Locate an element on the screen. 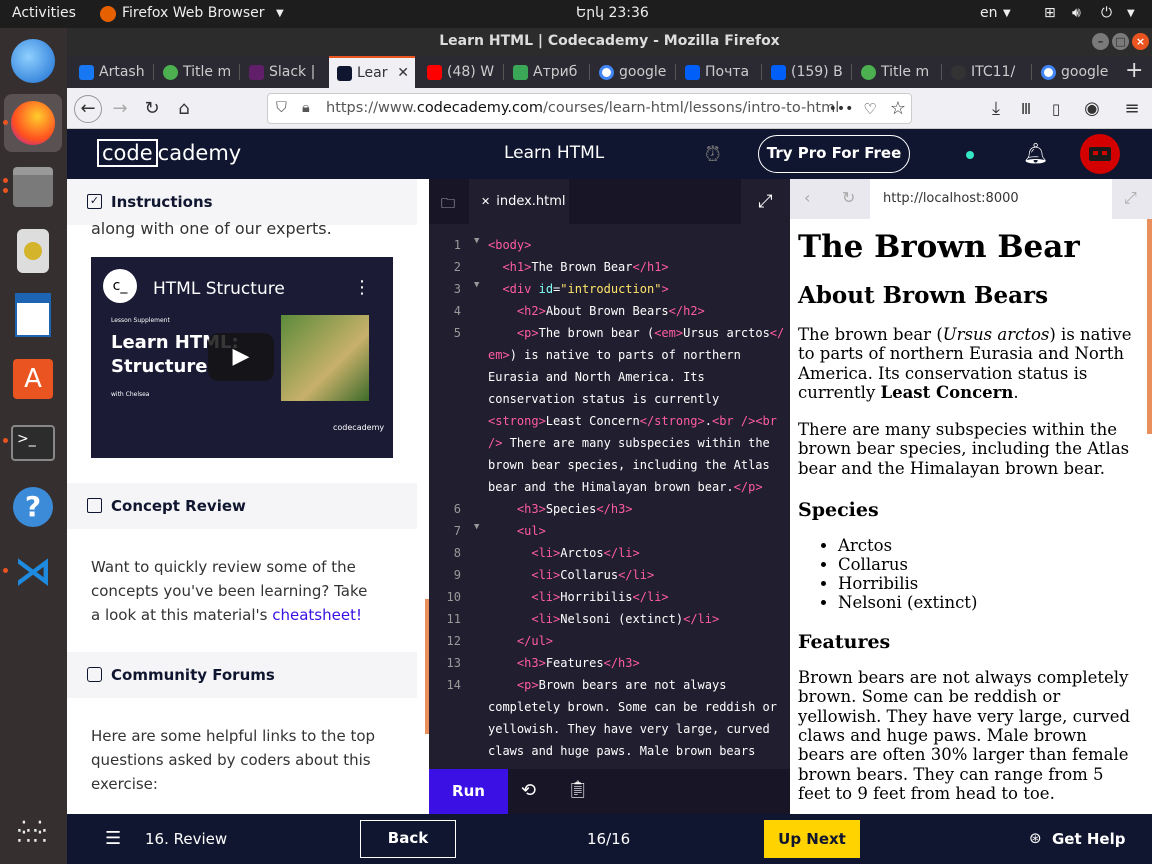 The width and height of the screenshot is (1152, 864). back-button: Back is located at coordinates (408, 839).